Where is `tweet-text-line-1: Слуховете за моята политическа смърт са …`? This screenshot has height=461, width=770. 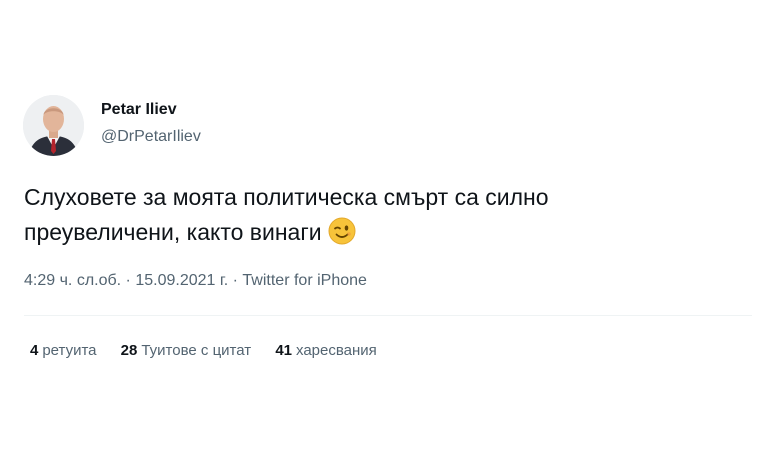 tweet-text-line-1: Слуховете за моята политическа смърт са … is located at coordinates (286, 197).